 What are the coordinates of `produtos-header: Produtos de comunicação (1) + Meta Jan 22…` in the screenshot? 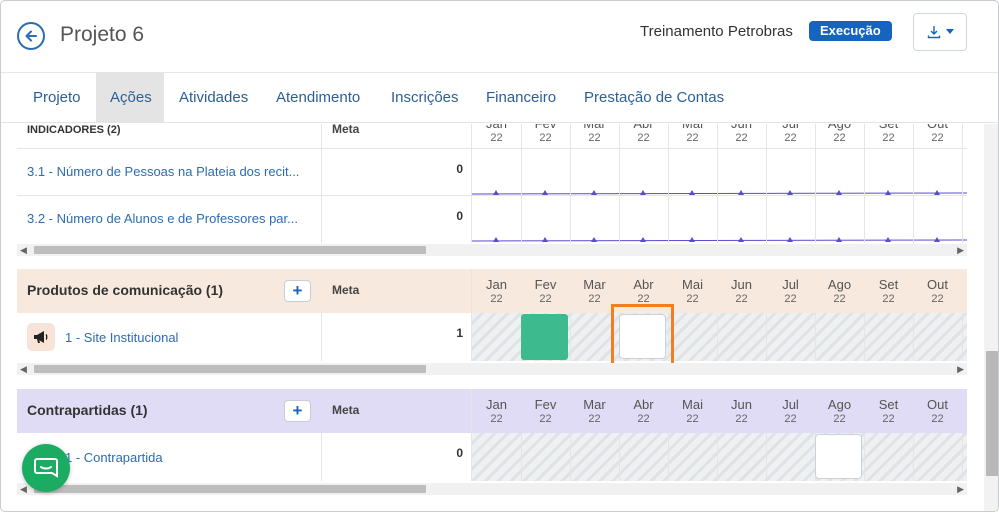 It's located at (492, 291).